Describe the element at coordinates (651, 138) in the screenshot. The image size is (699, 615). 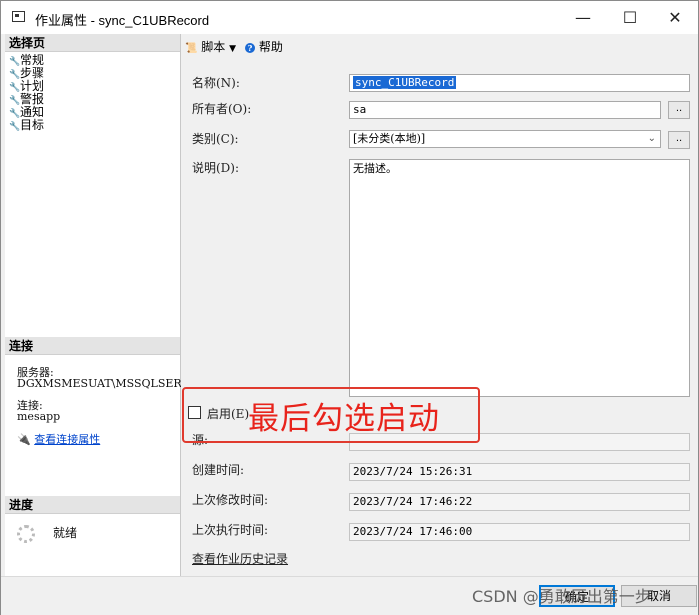
I see `chevron-down-icon: ⌄` at that location.